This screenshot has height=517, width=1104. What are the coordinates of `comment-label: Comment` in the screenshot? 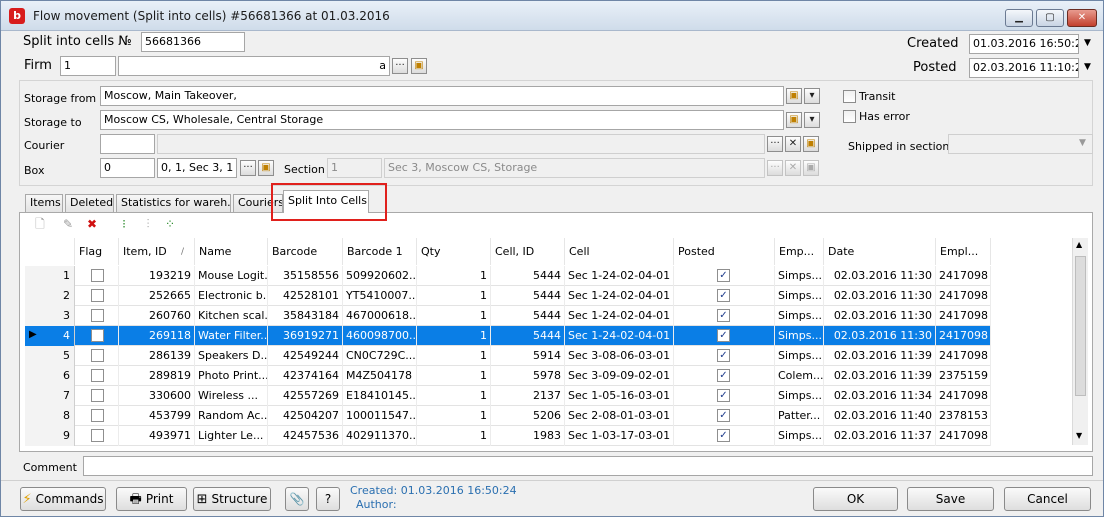 It's located at (50, 467).